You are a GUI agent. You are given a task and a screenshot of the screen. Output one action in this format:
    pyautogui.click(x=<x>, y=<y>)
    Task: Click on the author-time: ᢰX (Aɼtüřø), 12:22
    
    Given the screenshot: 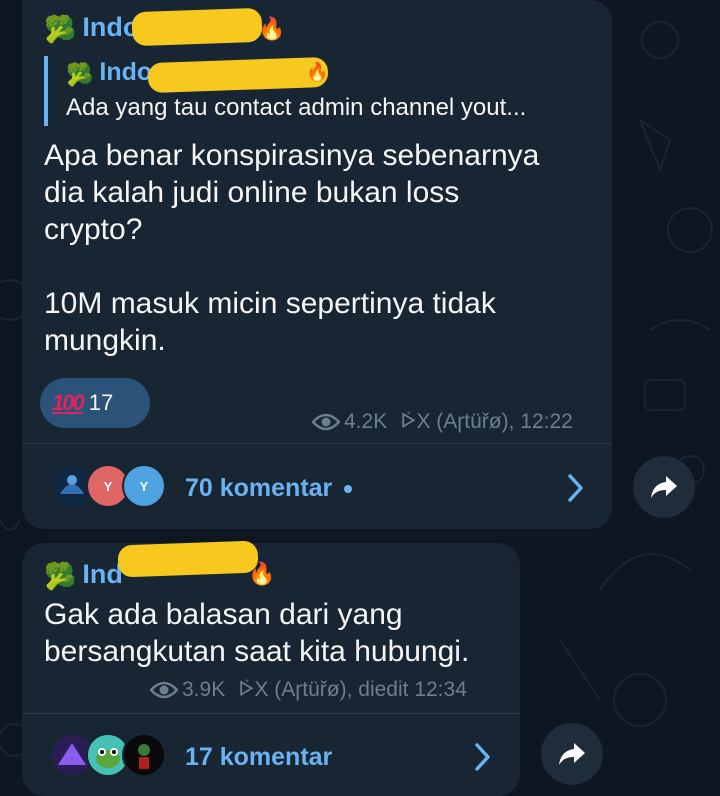 What is the action you would take?
    pyautogui.click(x=487, y=421)
    